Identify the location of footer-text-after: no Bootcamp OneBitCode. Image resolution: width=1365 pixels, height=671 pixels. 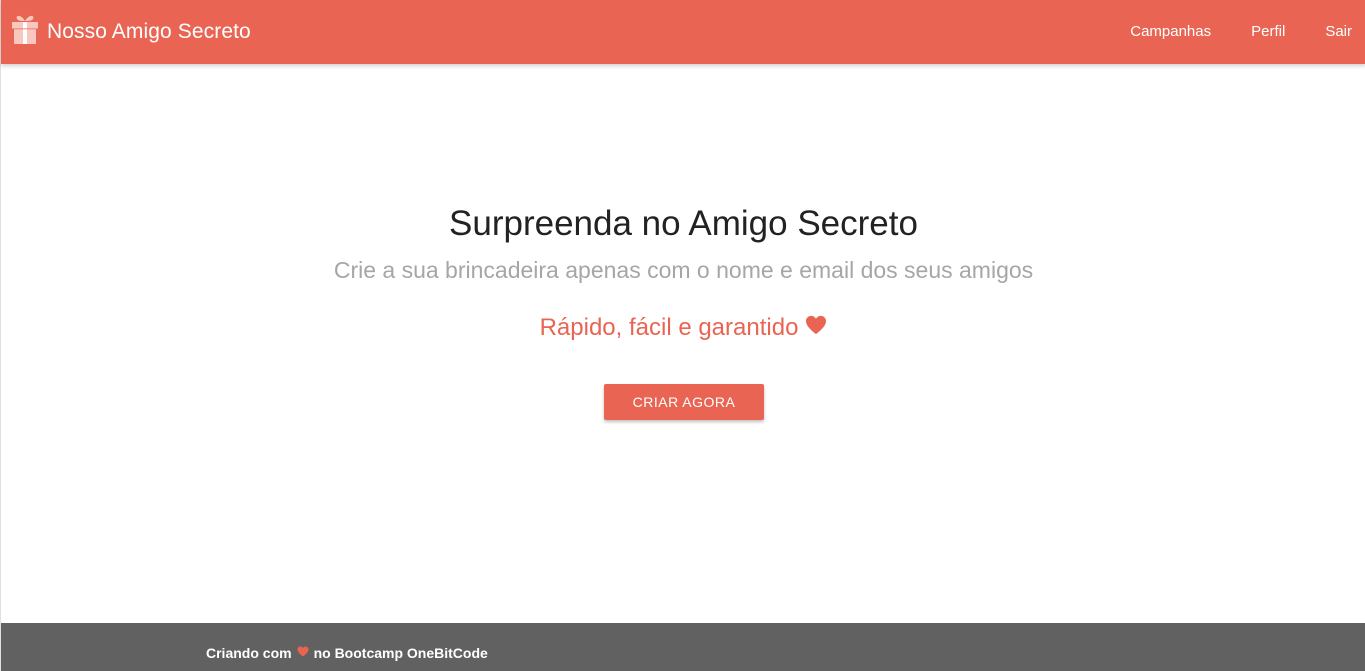
(400, 653).